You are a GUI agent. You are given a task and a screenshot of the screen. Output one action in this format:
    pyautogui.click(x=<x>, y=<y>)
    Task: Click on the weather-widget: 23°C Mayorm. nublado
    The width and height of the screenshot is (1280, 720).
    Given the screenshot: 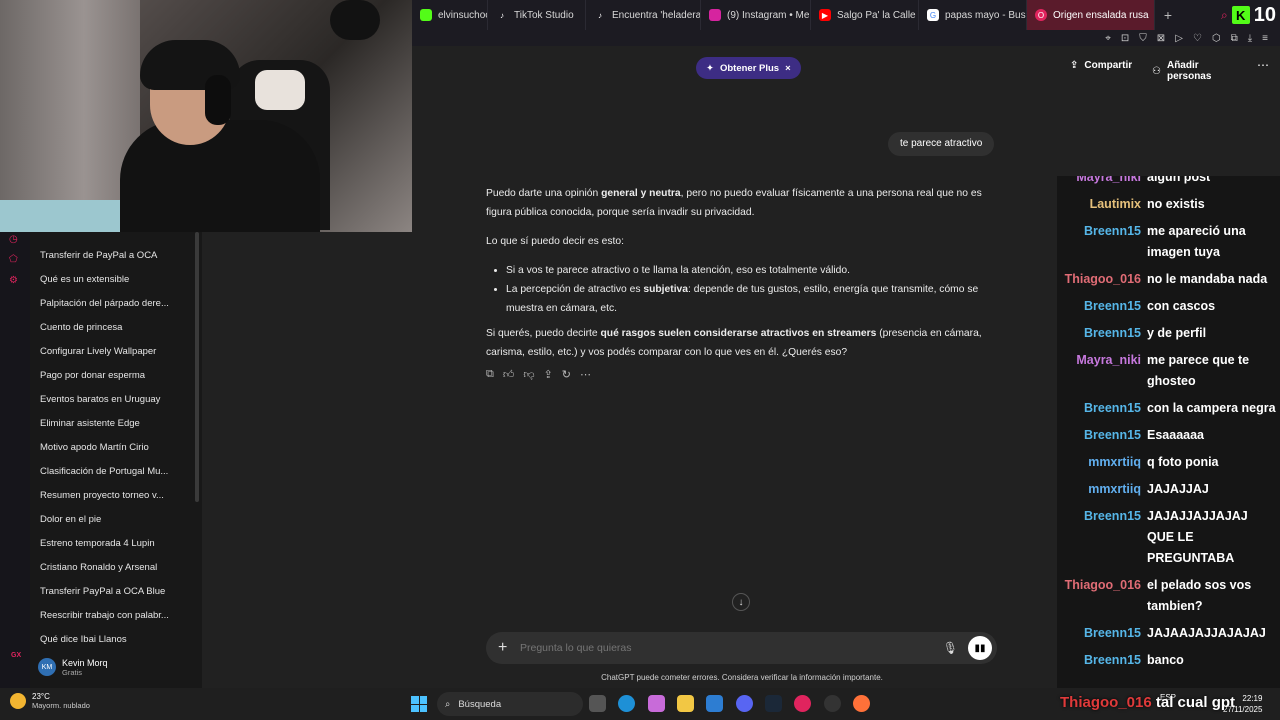 What is the action you would take?
    pyautogui.click(x=50, y=701)
    